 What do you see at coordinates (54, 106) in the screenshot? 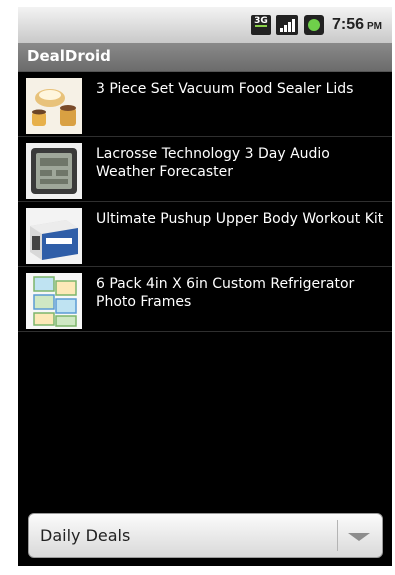
I see `food-sealer-lids-thumbnail` at bounding box center [54, 106].